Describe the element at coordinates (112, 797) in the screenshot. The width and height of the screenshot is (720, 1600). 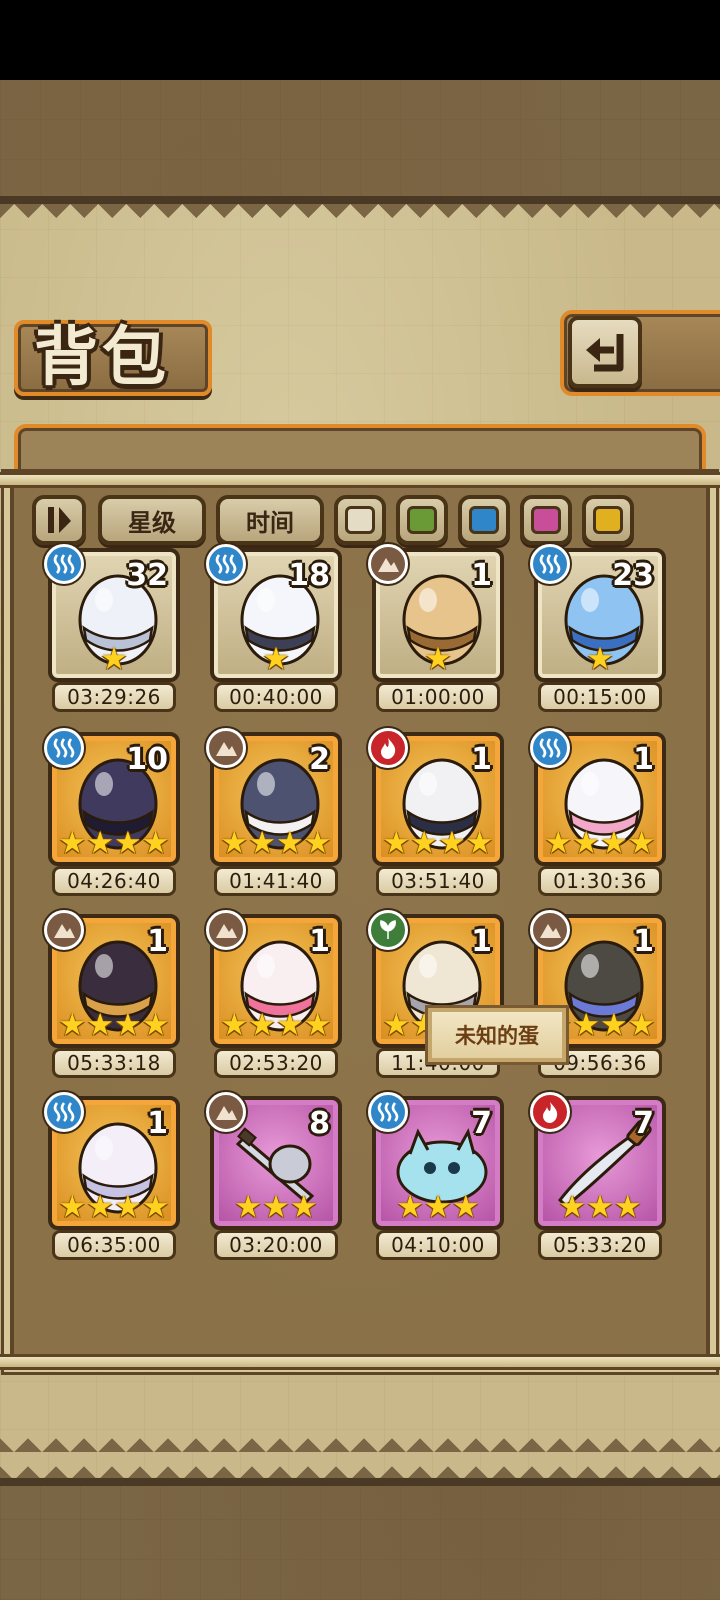
I see `egg-slot: 10 ★ ★ ★ ★` at that location.